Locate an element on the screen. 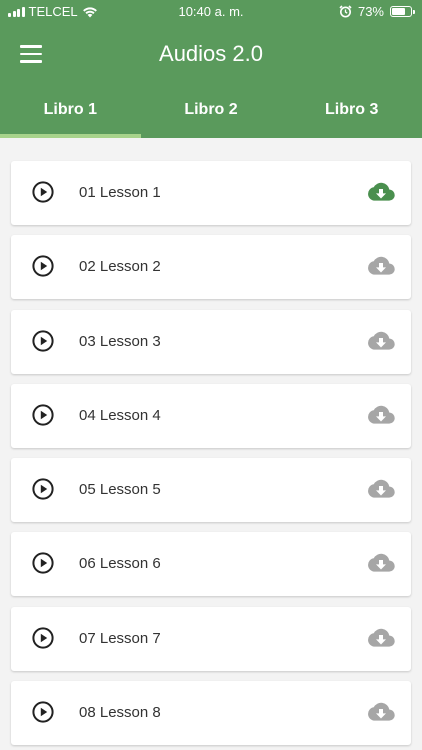 The height and width of the screenshot is (750, 422). battery-percent: 73% is located at coordinates (370, 11).